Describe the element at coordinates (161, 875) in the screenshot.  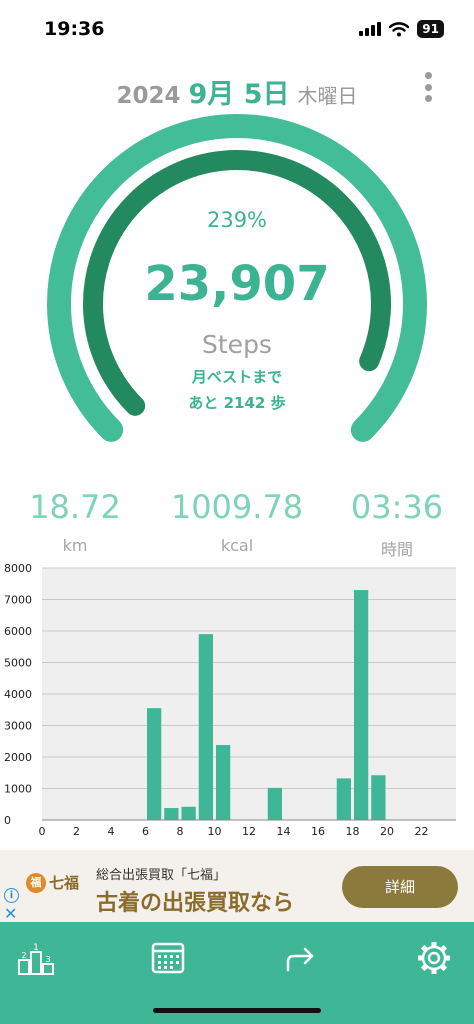
I see `ad-subtitle: 総合出張買取「七福」` at that location.